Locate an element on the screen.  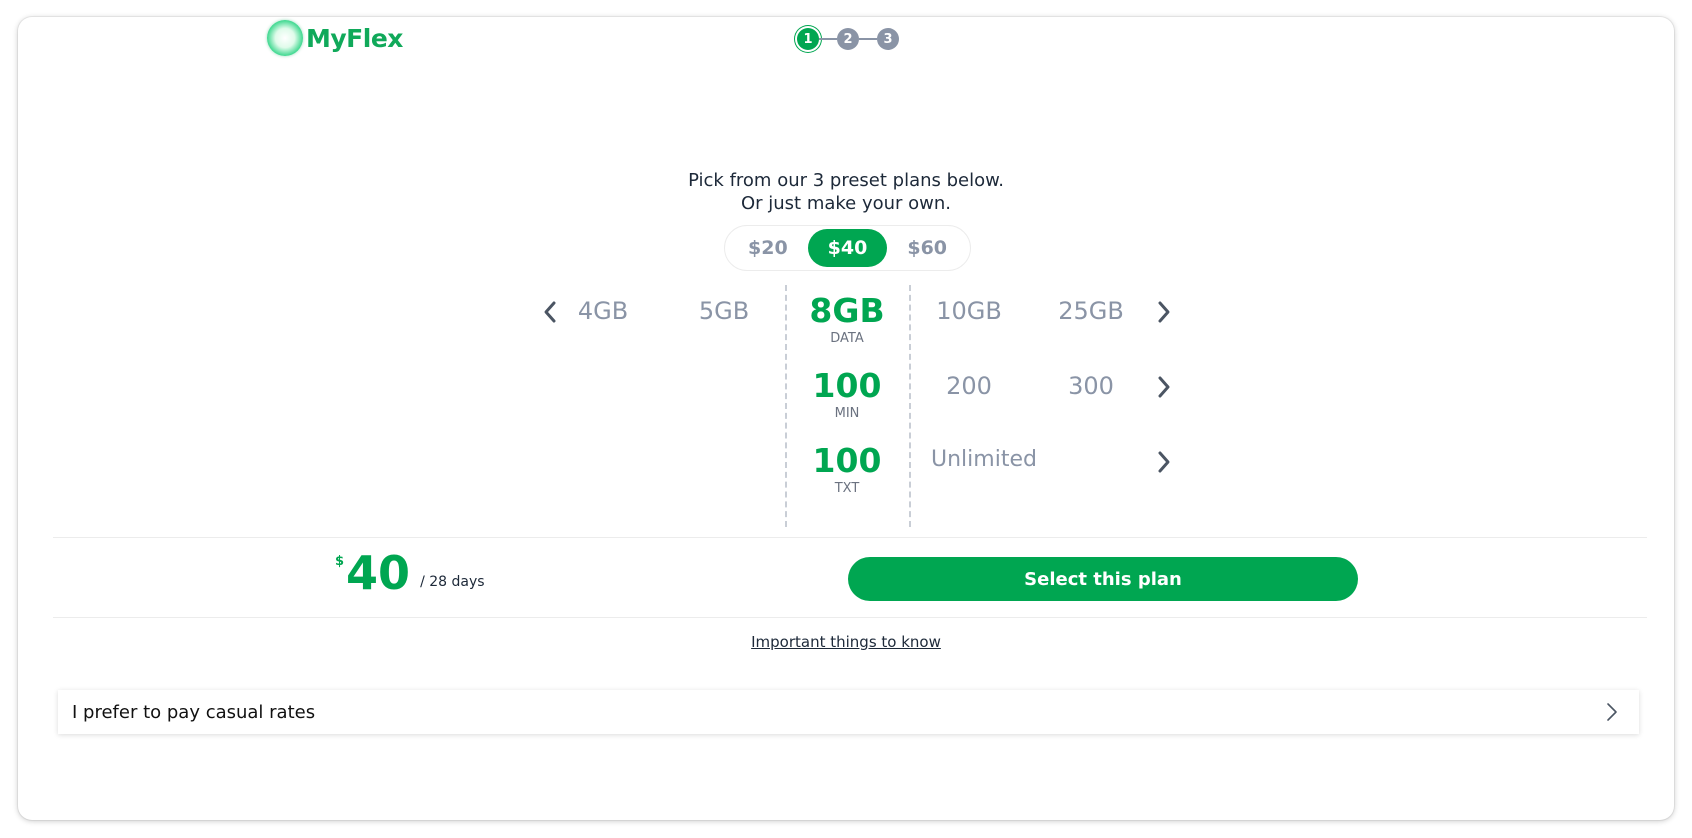
data-next-chevron-right-icon is located at coordinates (1164, 312).